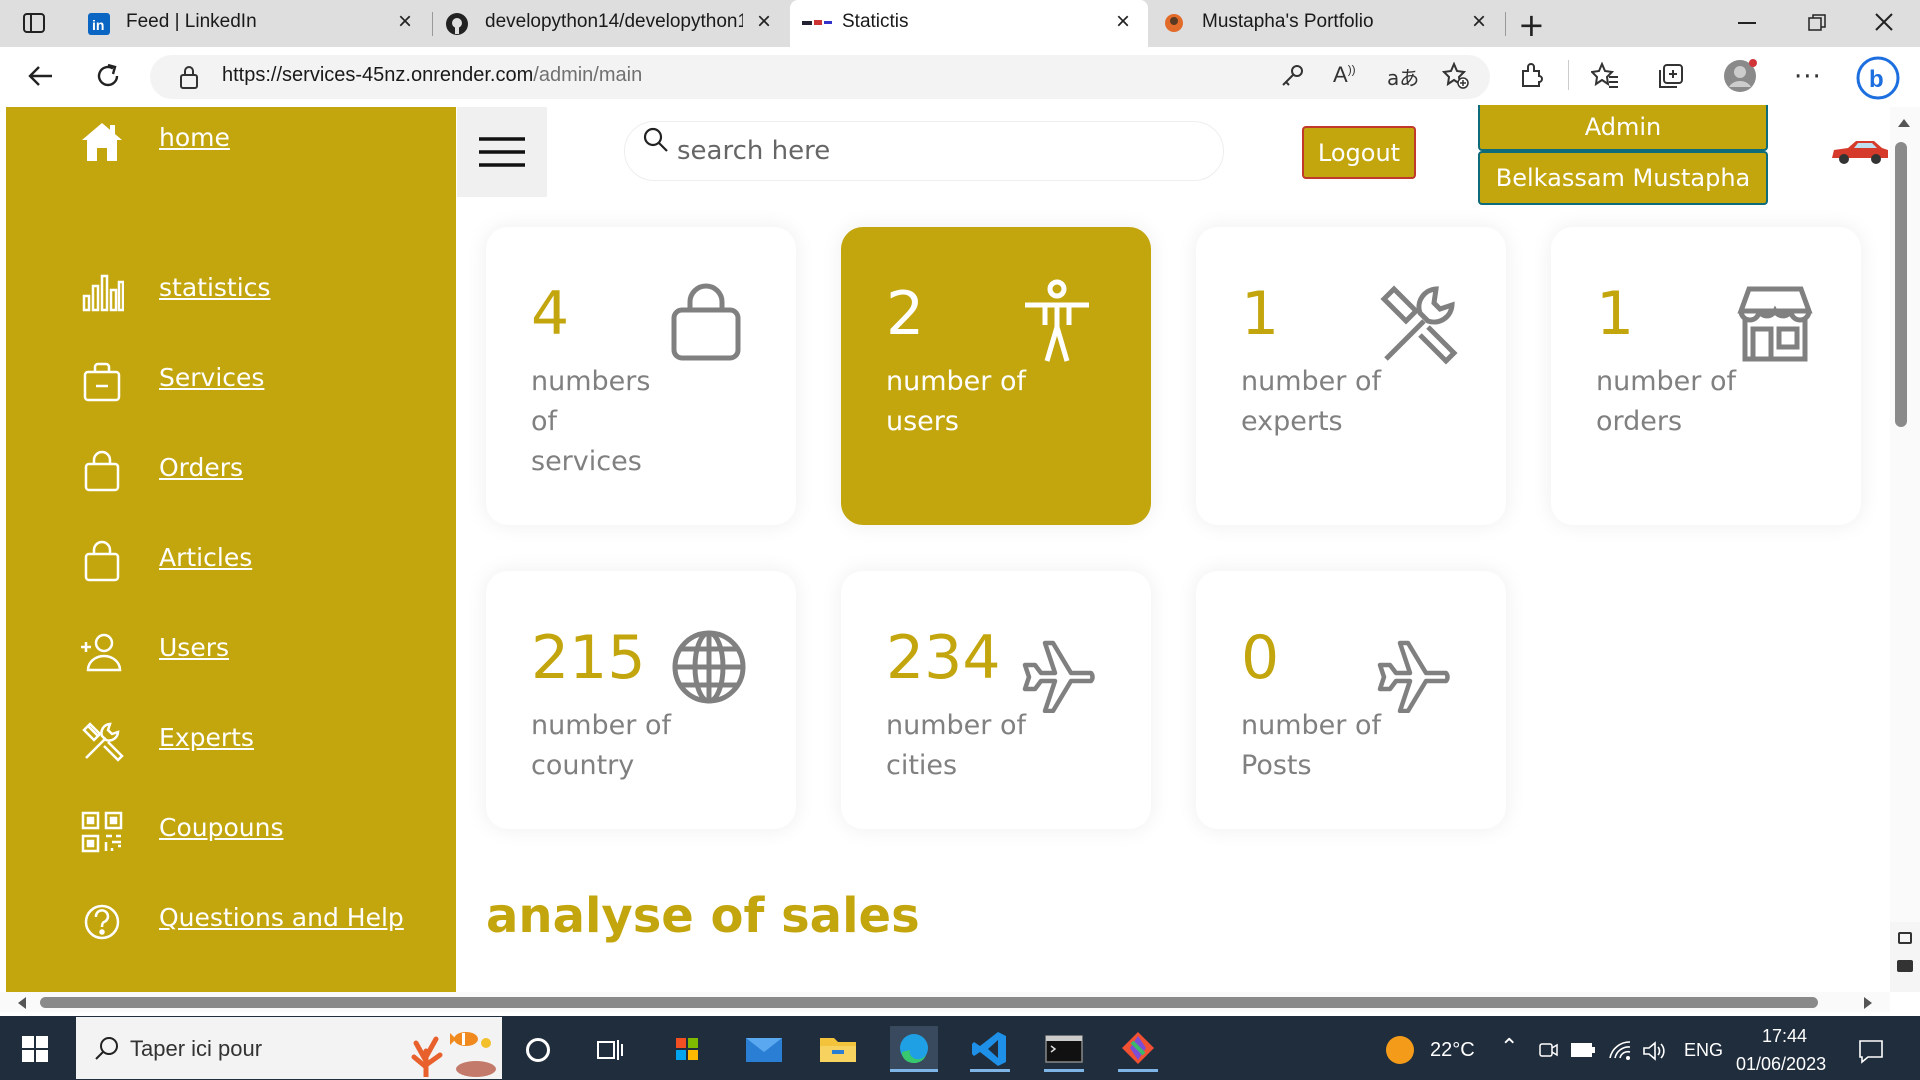 This screenshot has height=1080, width=1920. I want to click on stat-label: numbers of services, so click(591, 421).